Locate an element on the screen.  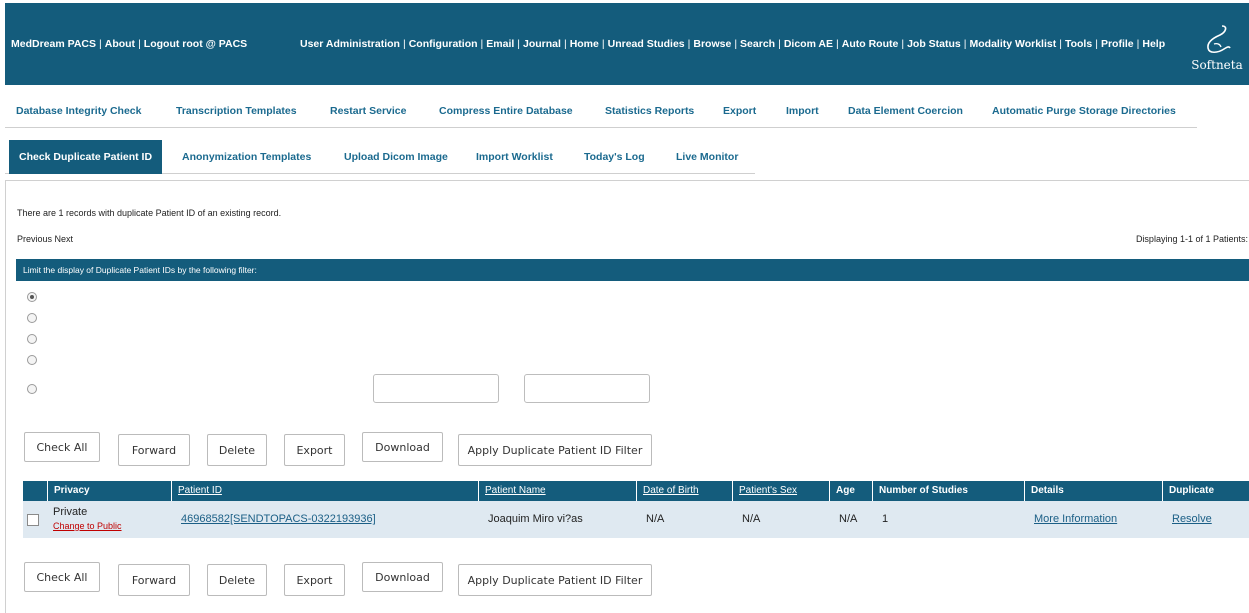
nav-link-configuration: Configuration is located at coordinates (443, 44).